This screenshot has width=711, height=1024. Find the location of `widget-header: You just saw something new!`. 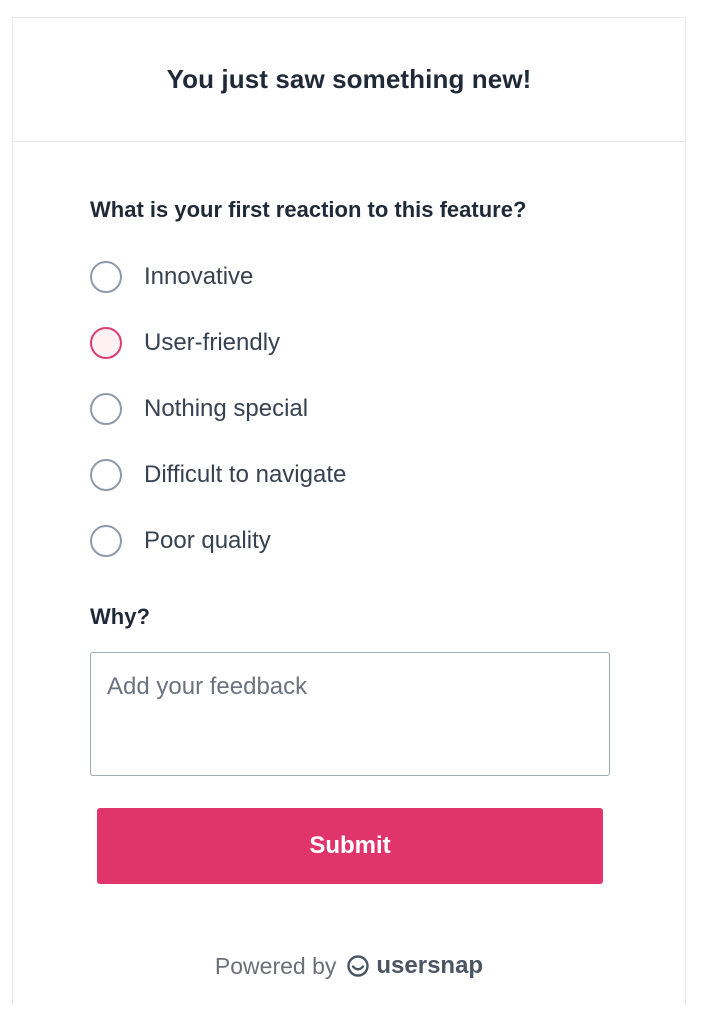

widget-header: You just saw something new! is located at coordinates (349, 80).